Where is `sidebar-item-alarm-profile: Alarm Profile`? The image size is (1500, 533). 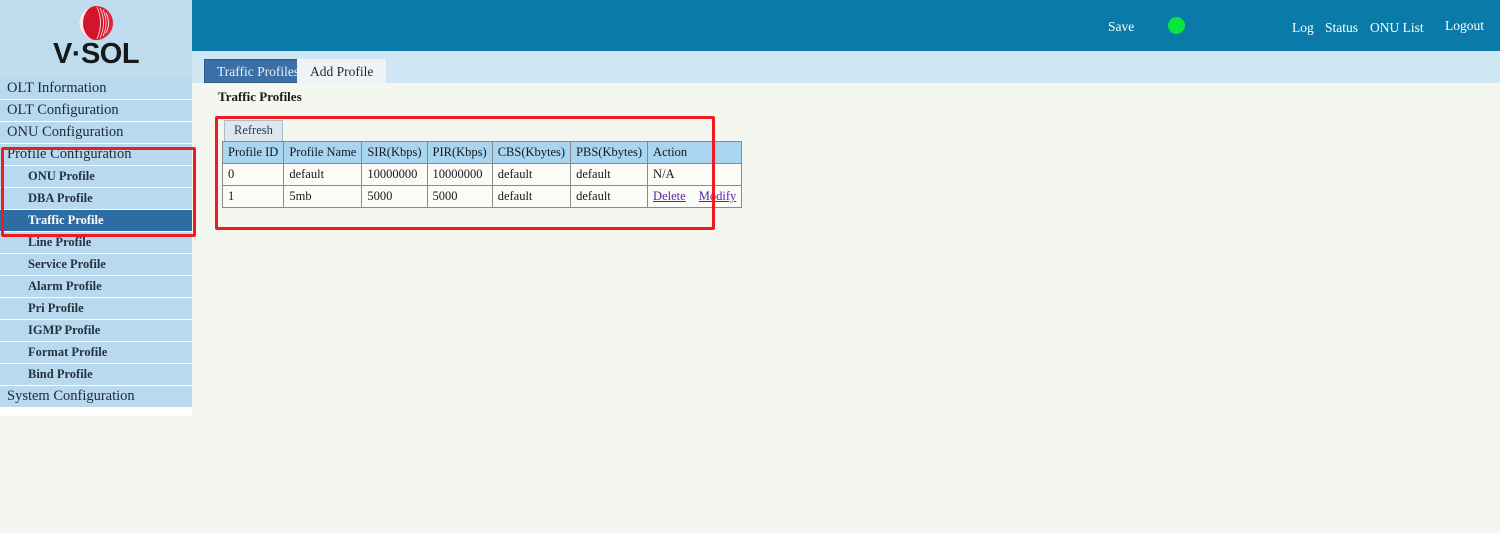
sidebar-item-alarm-profile: Alarm Profile is located at coordinates (96, 286).